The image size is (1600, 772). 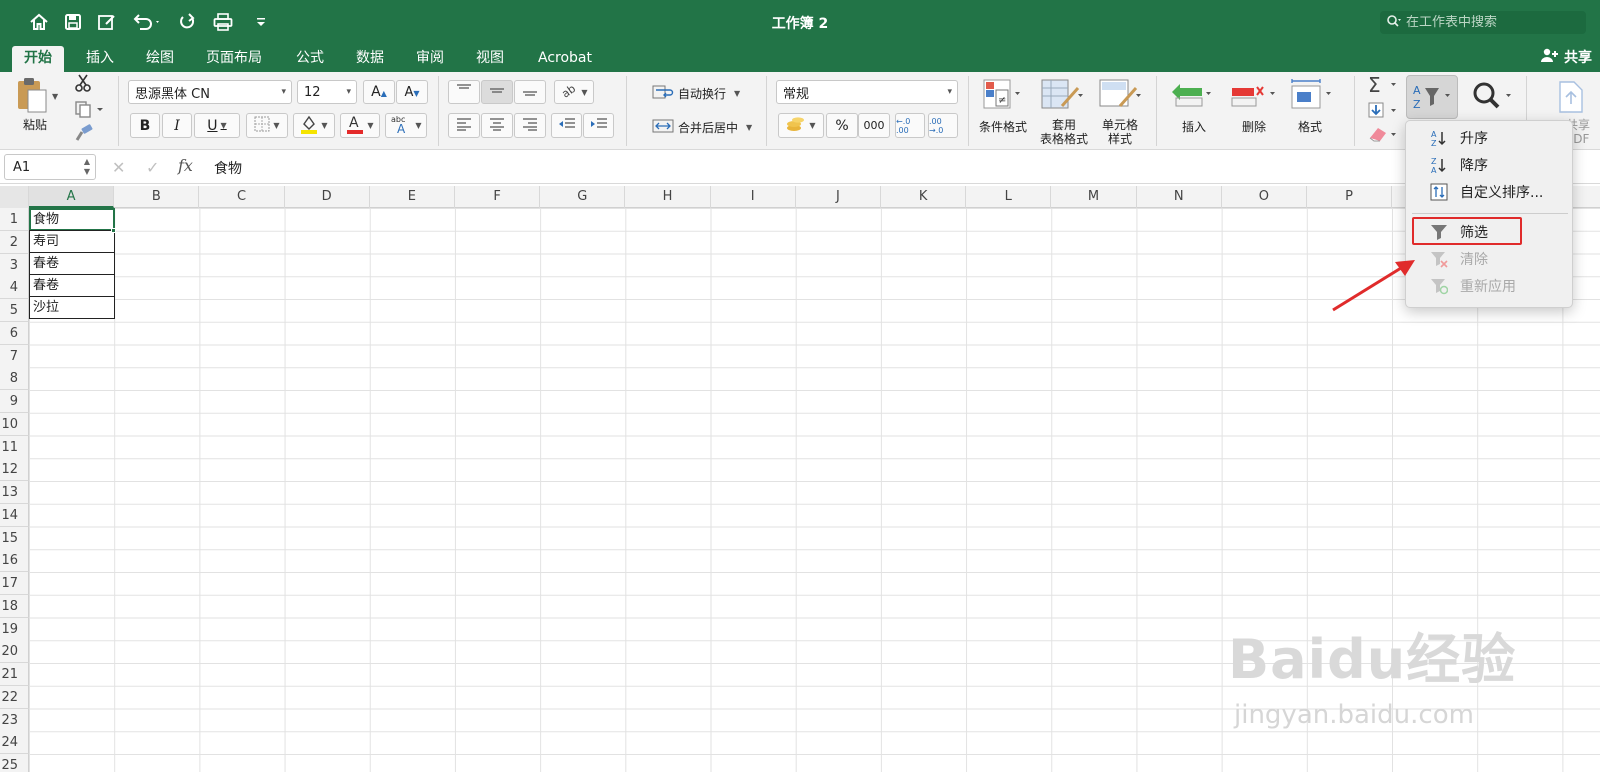 I want to click on row-header-11: 11, so click(x=14, y=447).